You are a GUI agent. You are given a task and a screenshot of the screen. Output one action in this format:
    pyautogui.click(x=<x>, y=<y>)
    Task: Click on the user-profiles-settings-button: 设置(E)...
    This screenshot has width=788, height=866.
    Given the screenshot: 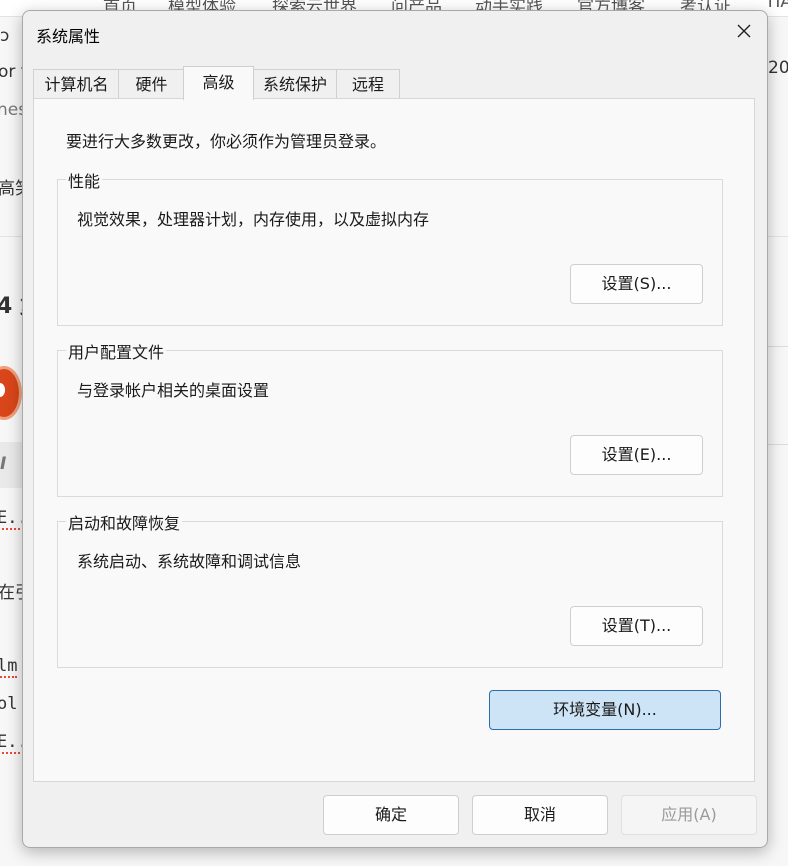 What is the action you would take?
    pyautogui.click(x=636, y=455)
    